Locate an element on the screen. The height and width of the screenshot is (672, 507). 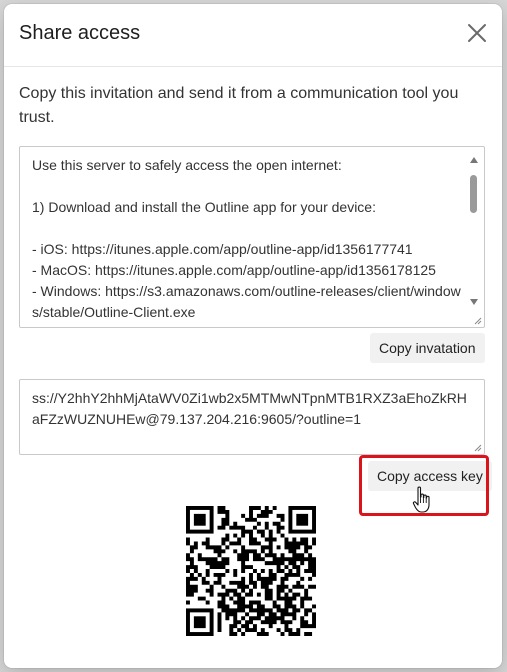
scroll-up-arrow-icon is located at coordinates (474, 160).